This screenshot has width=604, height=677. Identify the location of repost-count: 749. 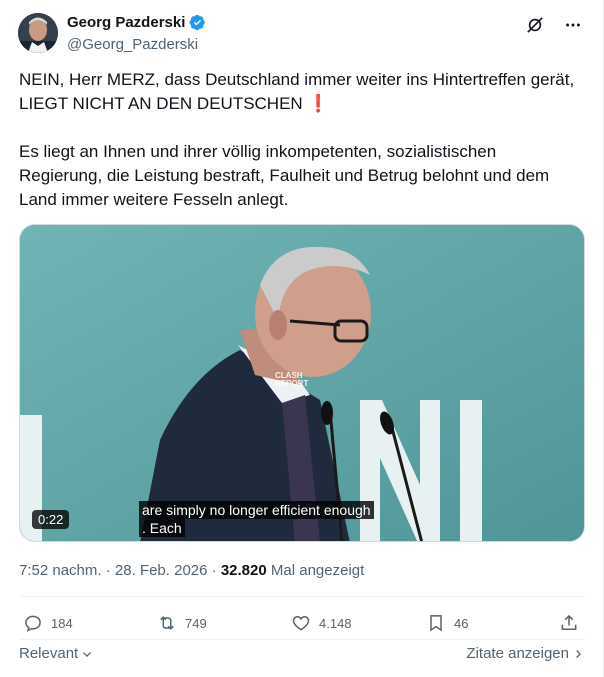
(196, 623).